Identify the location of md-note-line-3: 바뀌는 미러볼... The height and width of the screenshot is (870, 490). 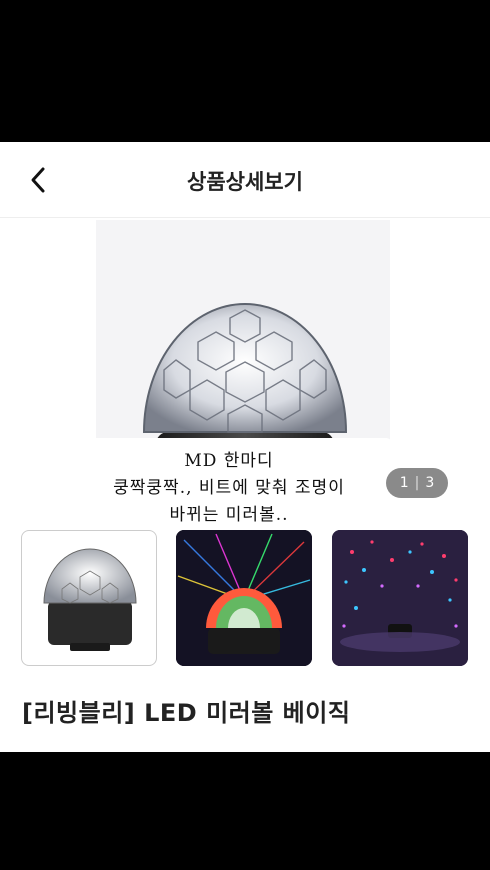
(229, 515).